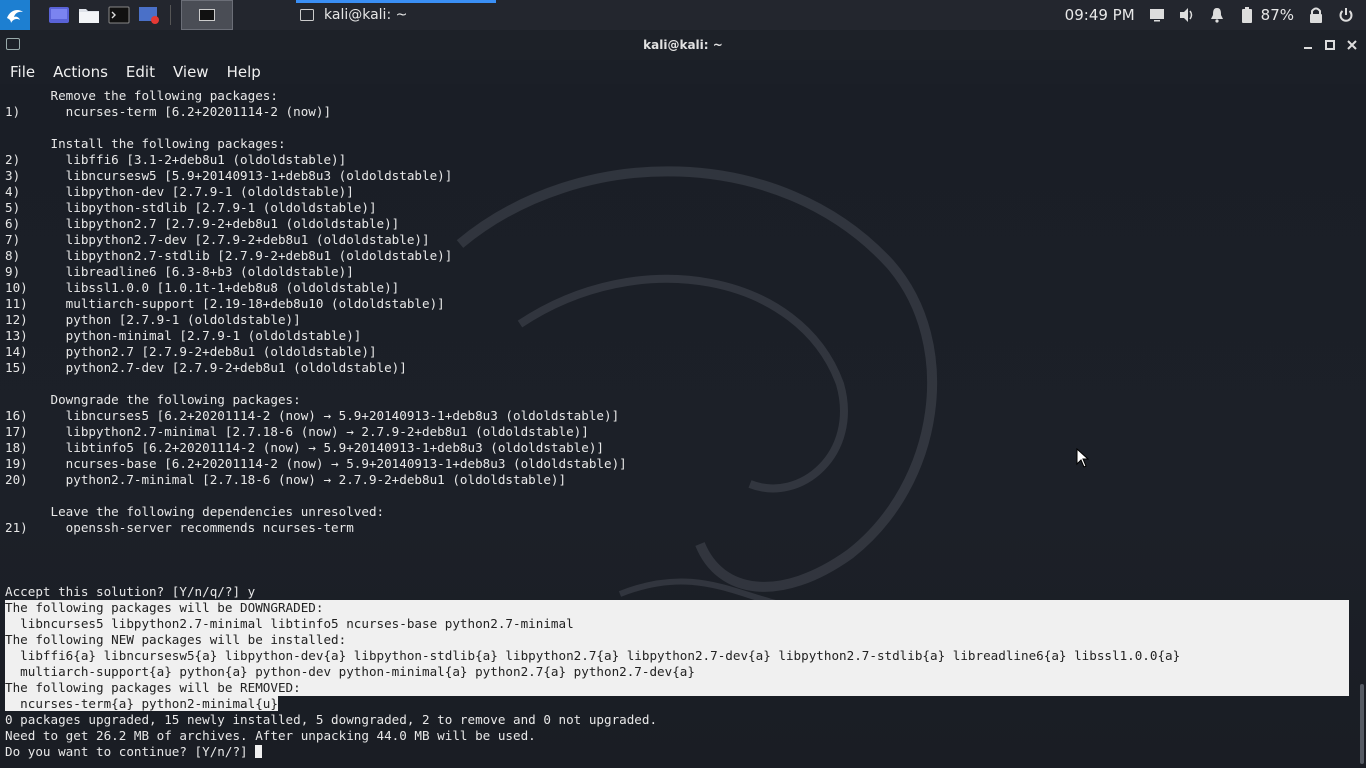 Image resolution: width=1366 pixels, height=768 pixels. What do you see at coordinates (140, 72) in the screenshot?
I see `menu-edit: Edit` at bounding box center [140, 72].